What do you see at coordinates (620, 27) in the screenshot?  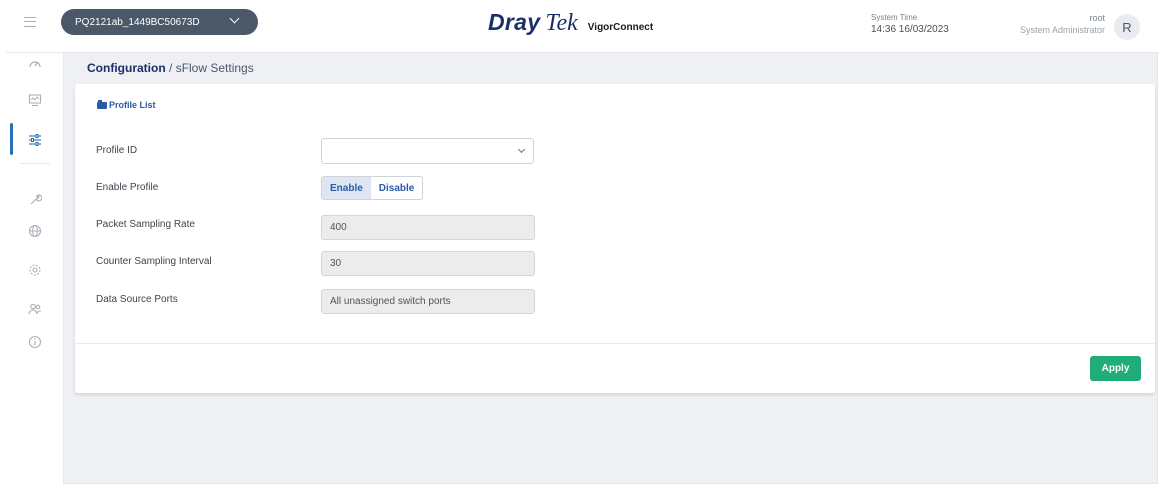 I see `brand-product: VigorConnect` at bounding box center [620, 27].